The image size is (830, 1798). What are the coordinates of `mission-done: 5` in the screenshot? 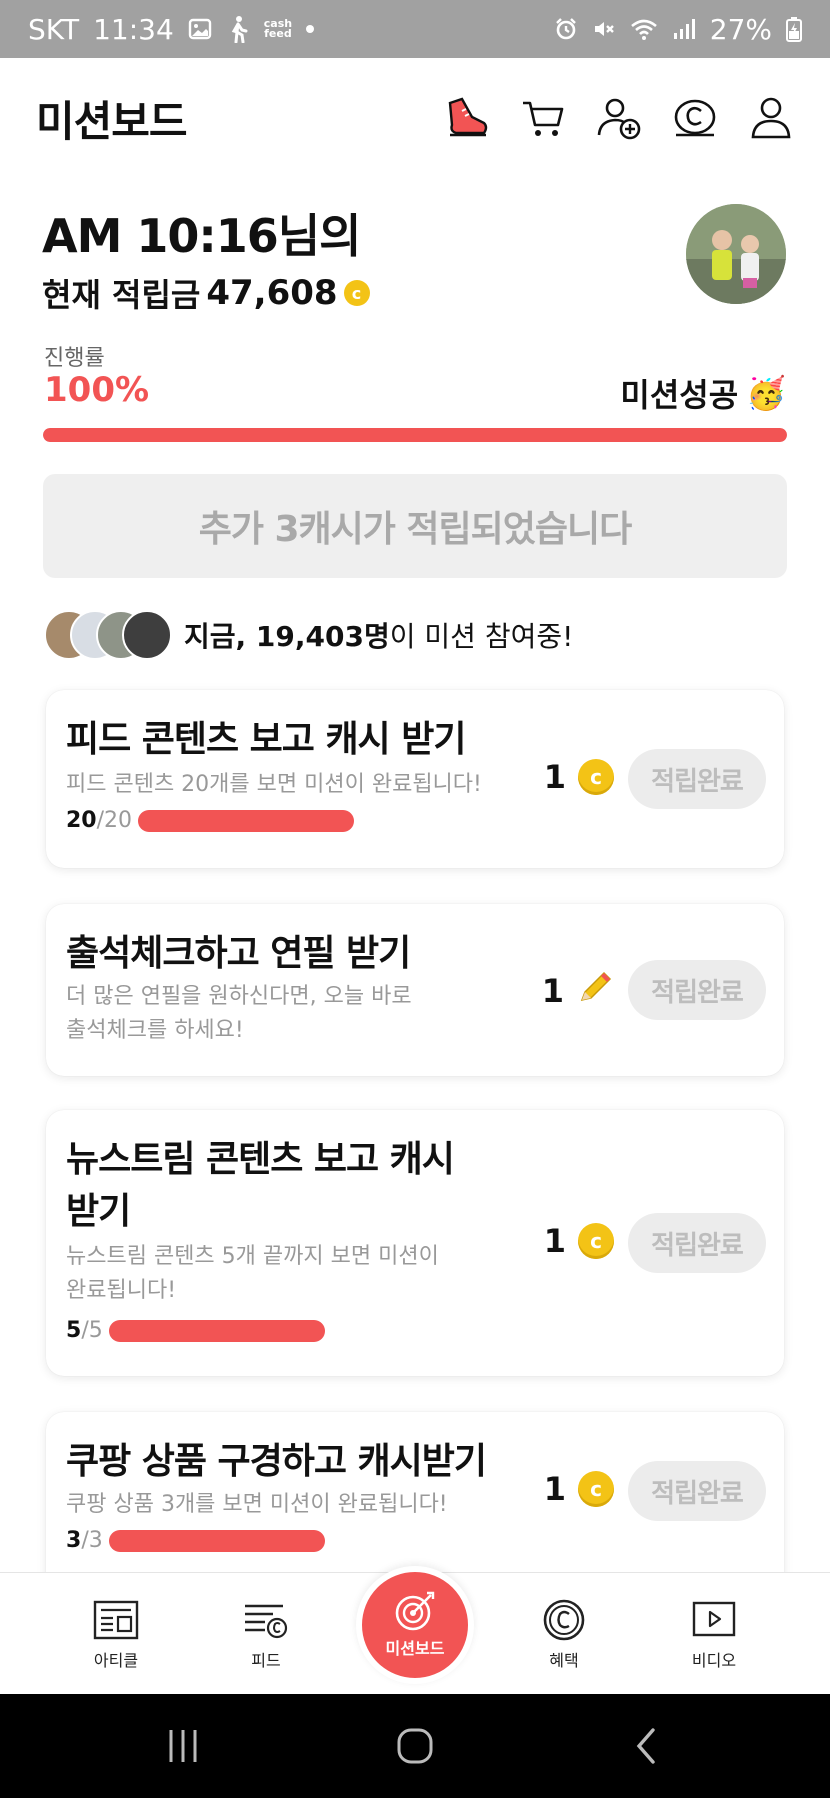 It's located at (74, 1330).